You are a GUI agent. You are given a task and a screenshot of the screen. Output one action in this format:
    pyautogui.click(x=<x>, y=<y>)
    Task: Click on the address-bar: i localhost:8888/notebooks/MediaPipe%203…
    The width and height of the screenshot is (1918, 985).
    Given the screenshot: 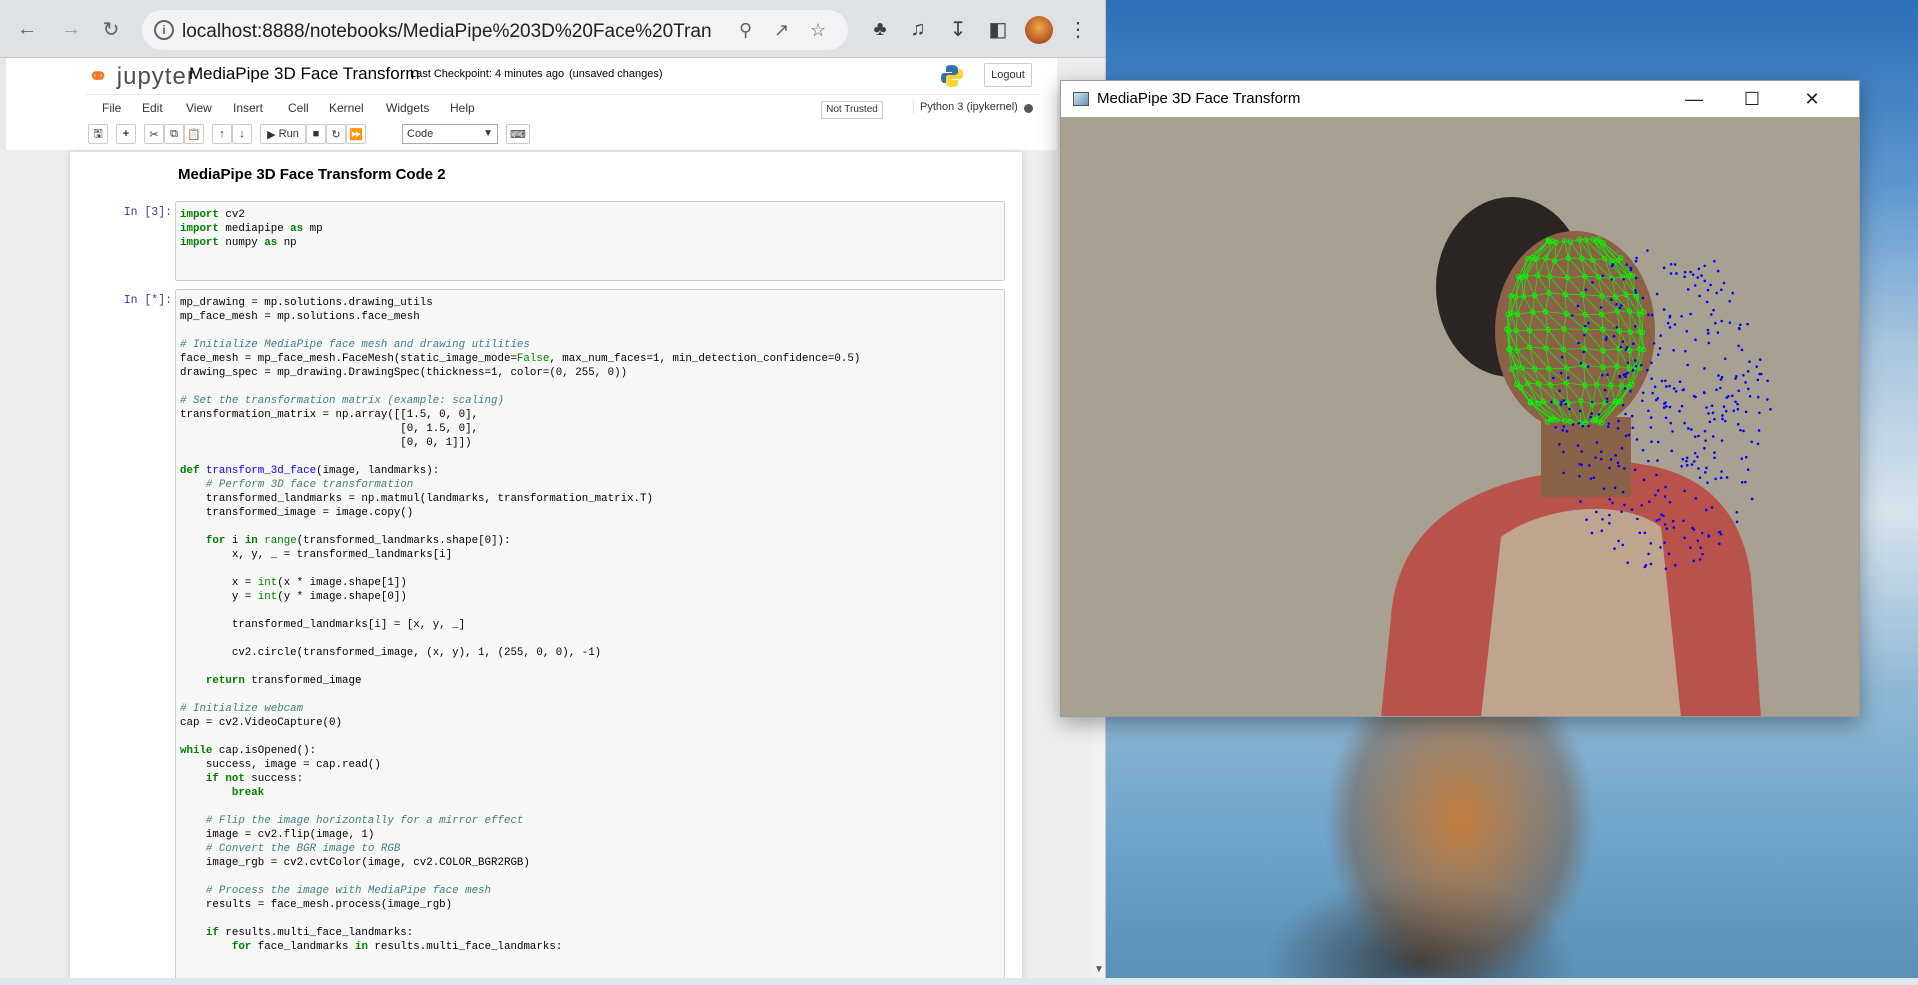 What is the action you would take?
    pyautogui.click(x=495, y=30)
    